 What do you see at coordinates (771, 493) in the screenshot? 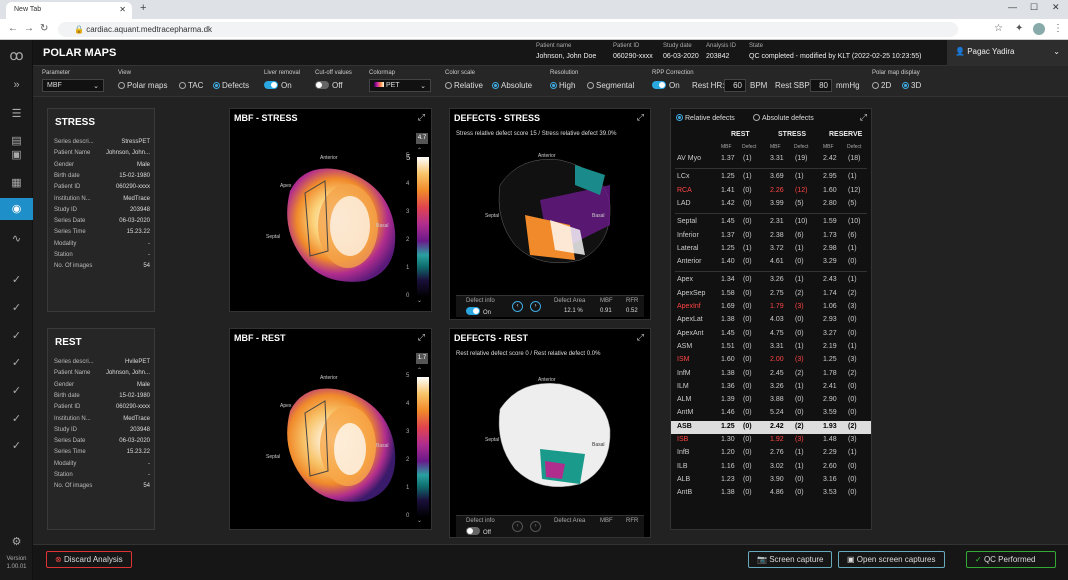
I see `table-row: AntB 1.38 (0) 4.86 (0) 3.53 (0)` at bounding box center [771, 493].